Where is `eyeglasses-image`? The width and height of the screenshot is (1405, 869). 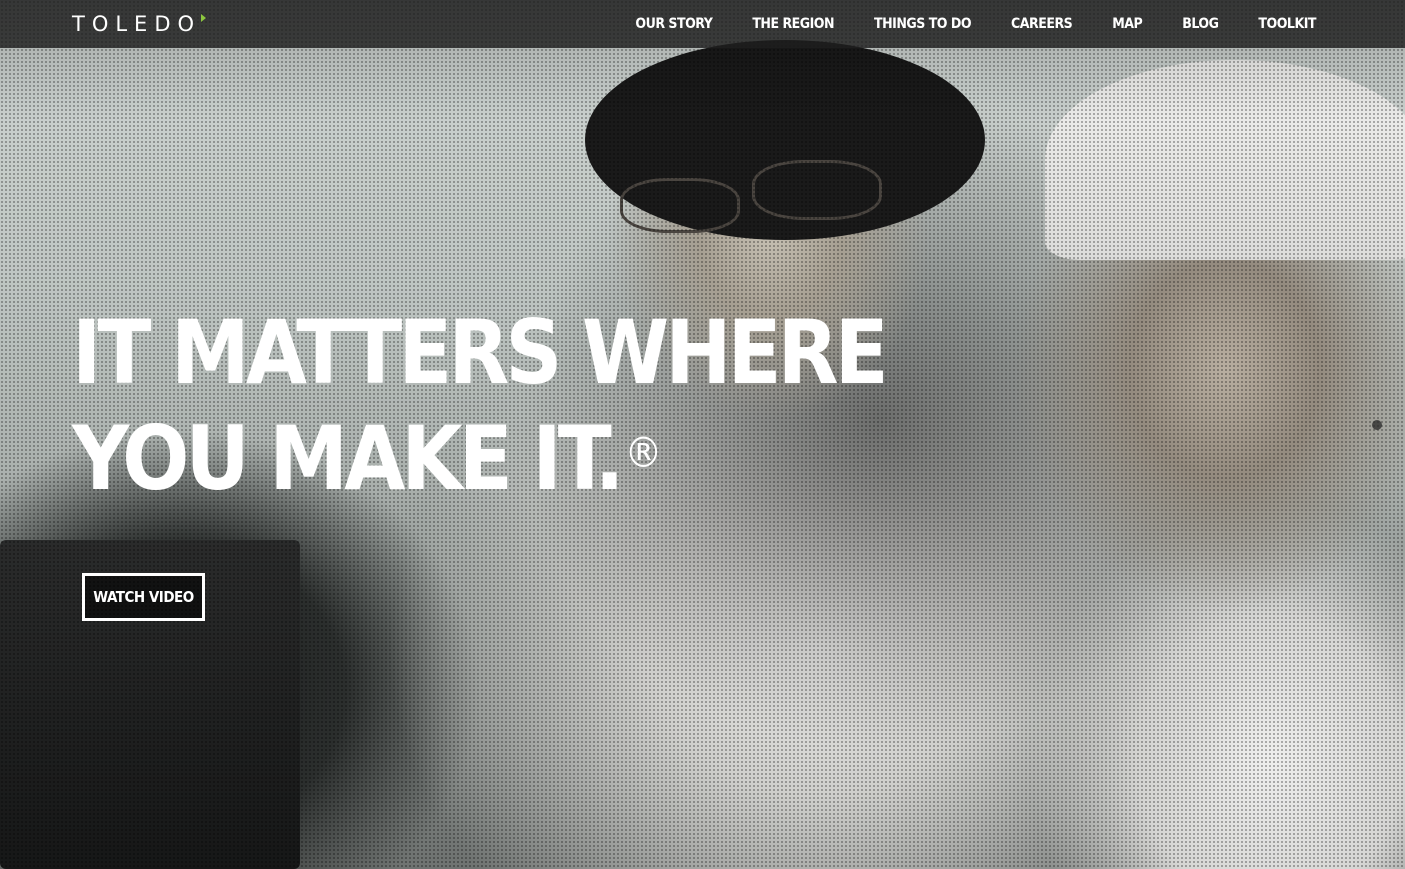
eyeglasses-image is located at coordinates (680, 205).